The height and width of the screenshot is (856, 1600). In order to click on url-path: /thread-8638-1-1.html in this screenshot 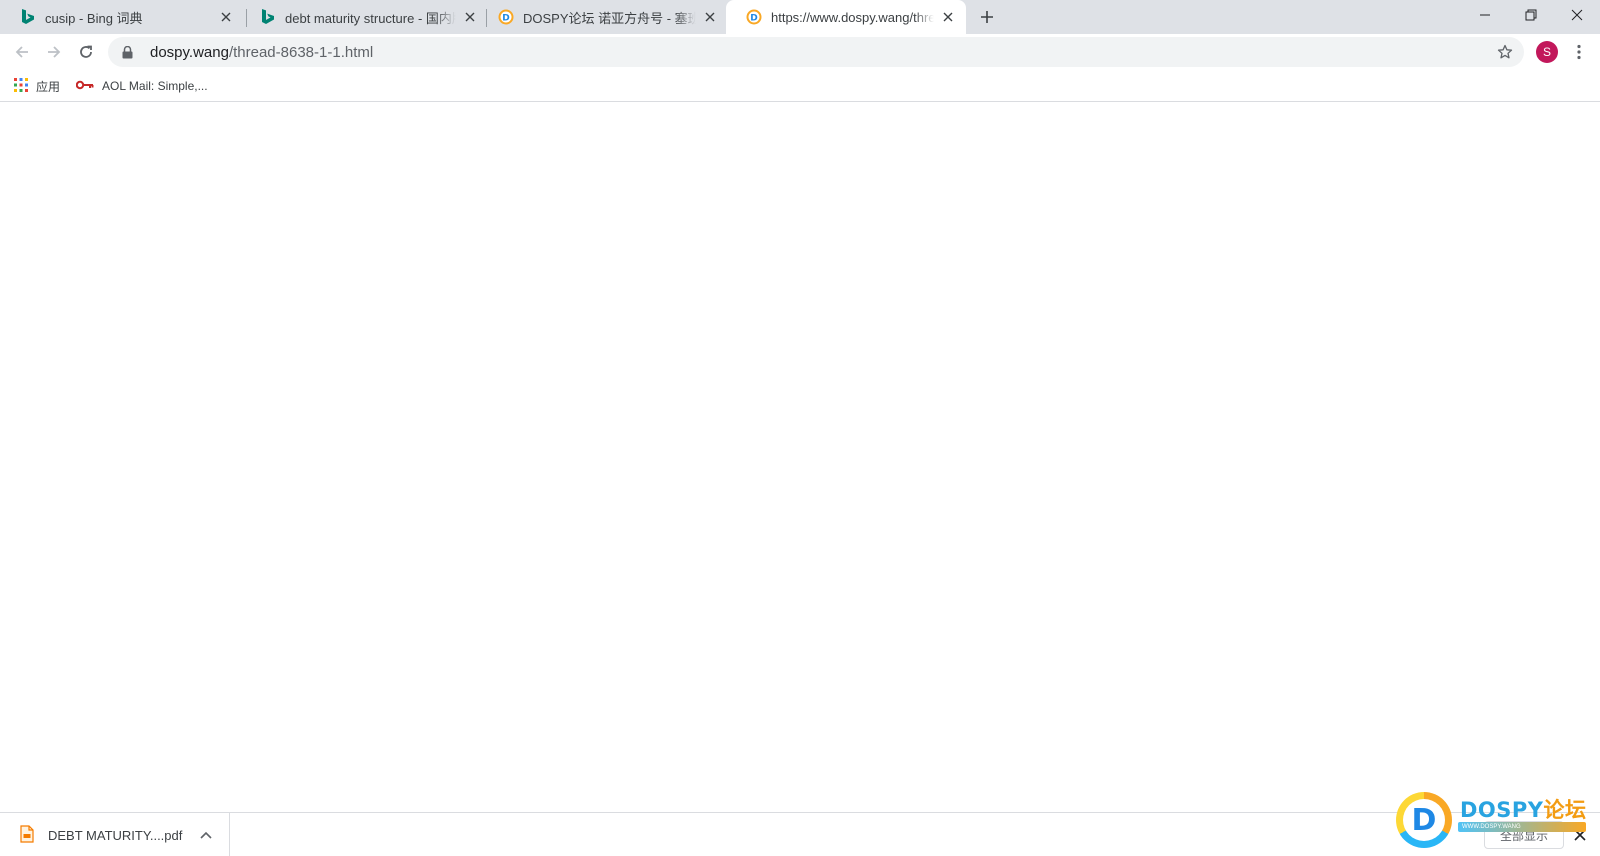, I will do `click(301, 52)`.